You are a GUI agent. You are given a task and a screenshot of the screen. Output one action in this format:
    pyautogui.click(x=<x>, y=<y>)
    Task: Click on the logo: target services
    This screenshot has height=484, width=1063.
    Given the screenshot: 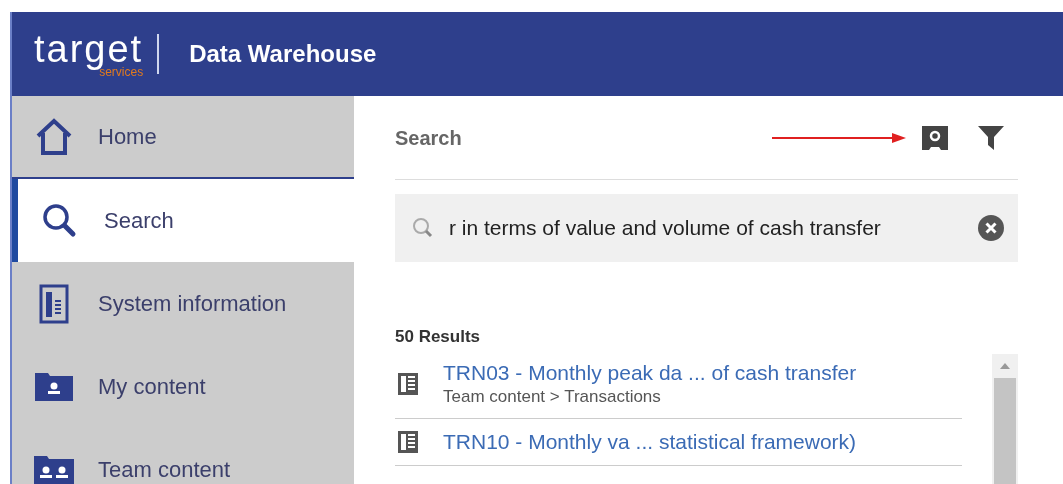 What is the action you would take?
    pyautogui.click(x=97, y=54)
    